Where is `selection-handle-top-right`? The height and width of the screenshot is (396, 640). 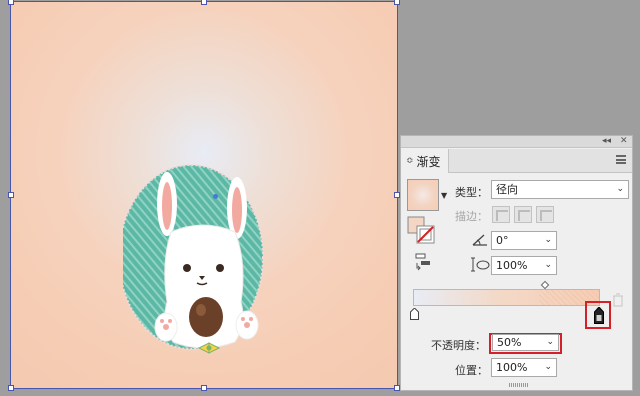 selection-handle-top-right is located at coordinates (397, 2).